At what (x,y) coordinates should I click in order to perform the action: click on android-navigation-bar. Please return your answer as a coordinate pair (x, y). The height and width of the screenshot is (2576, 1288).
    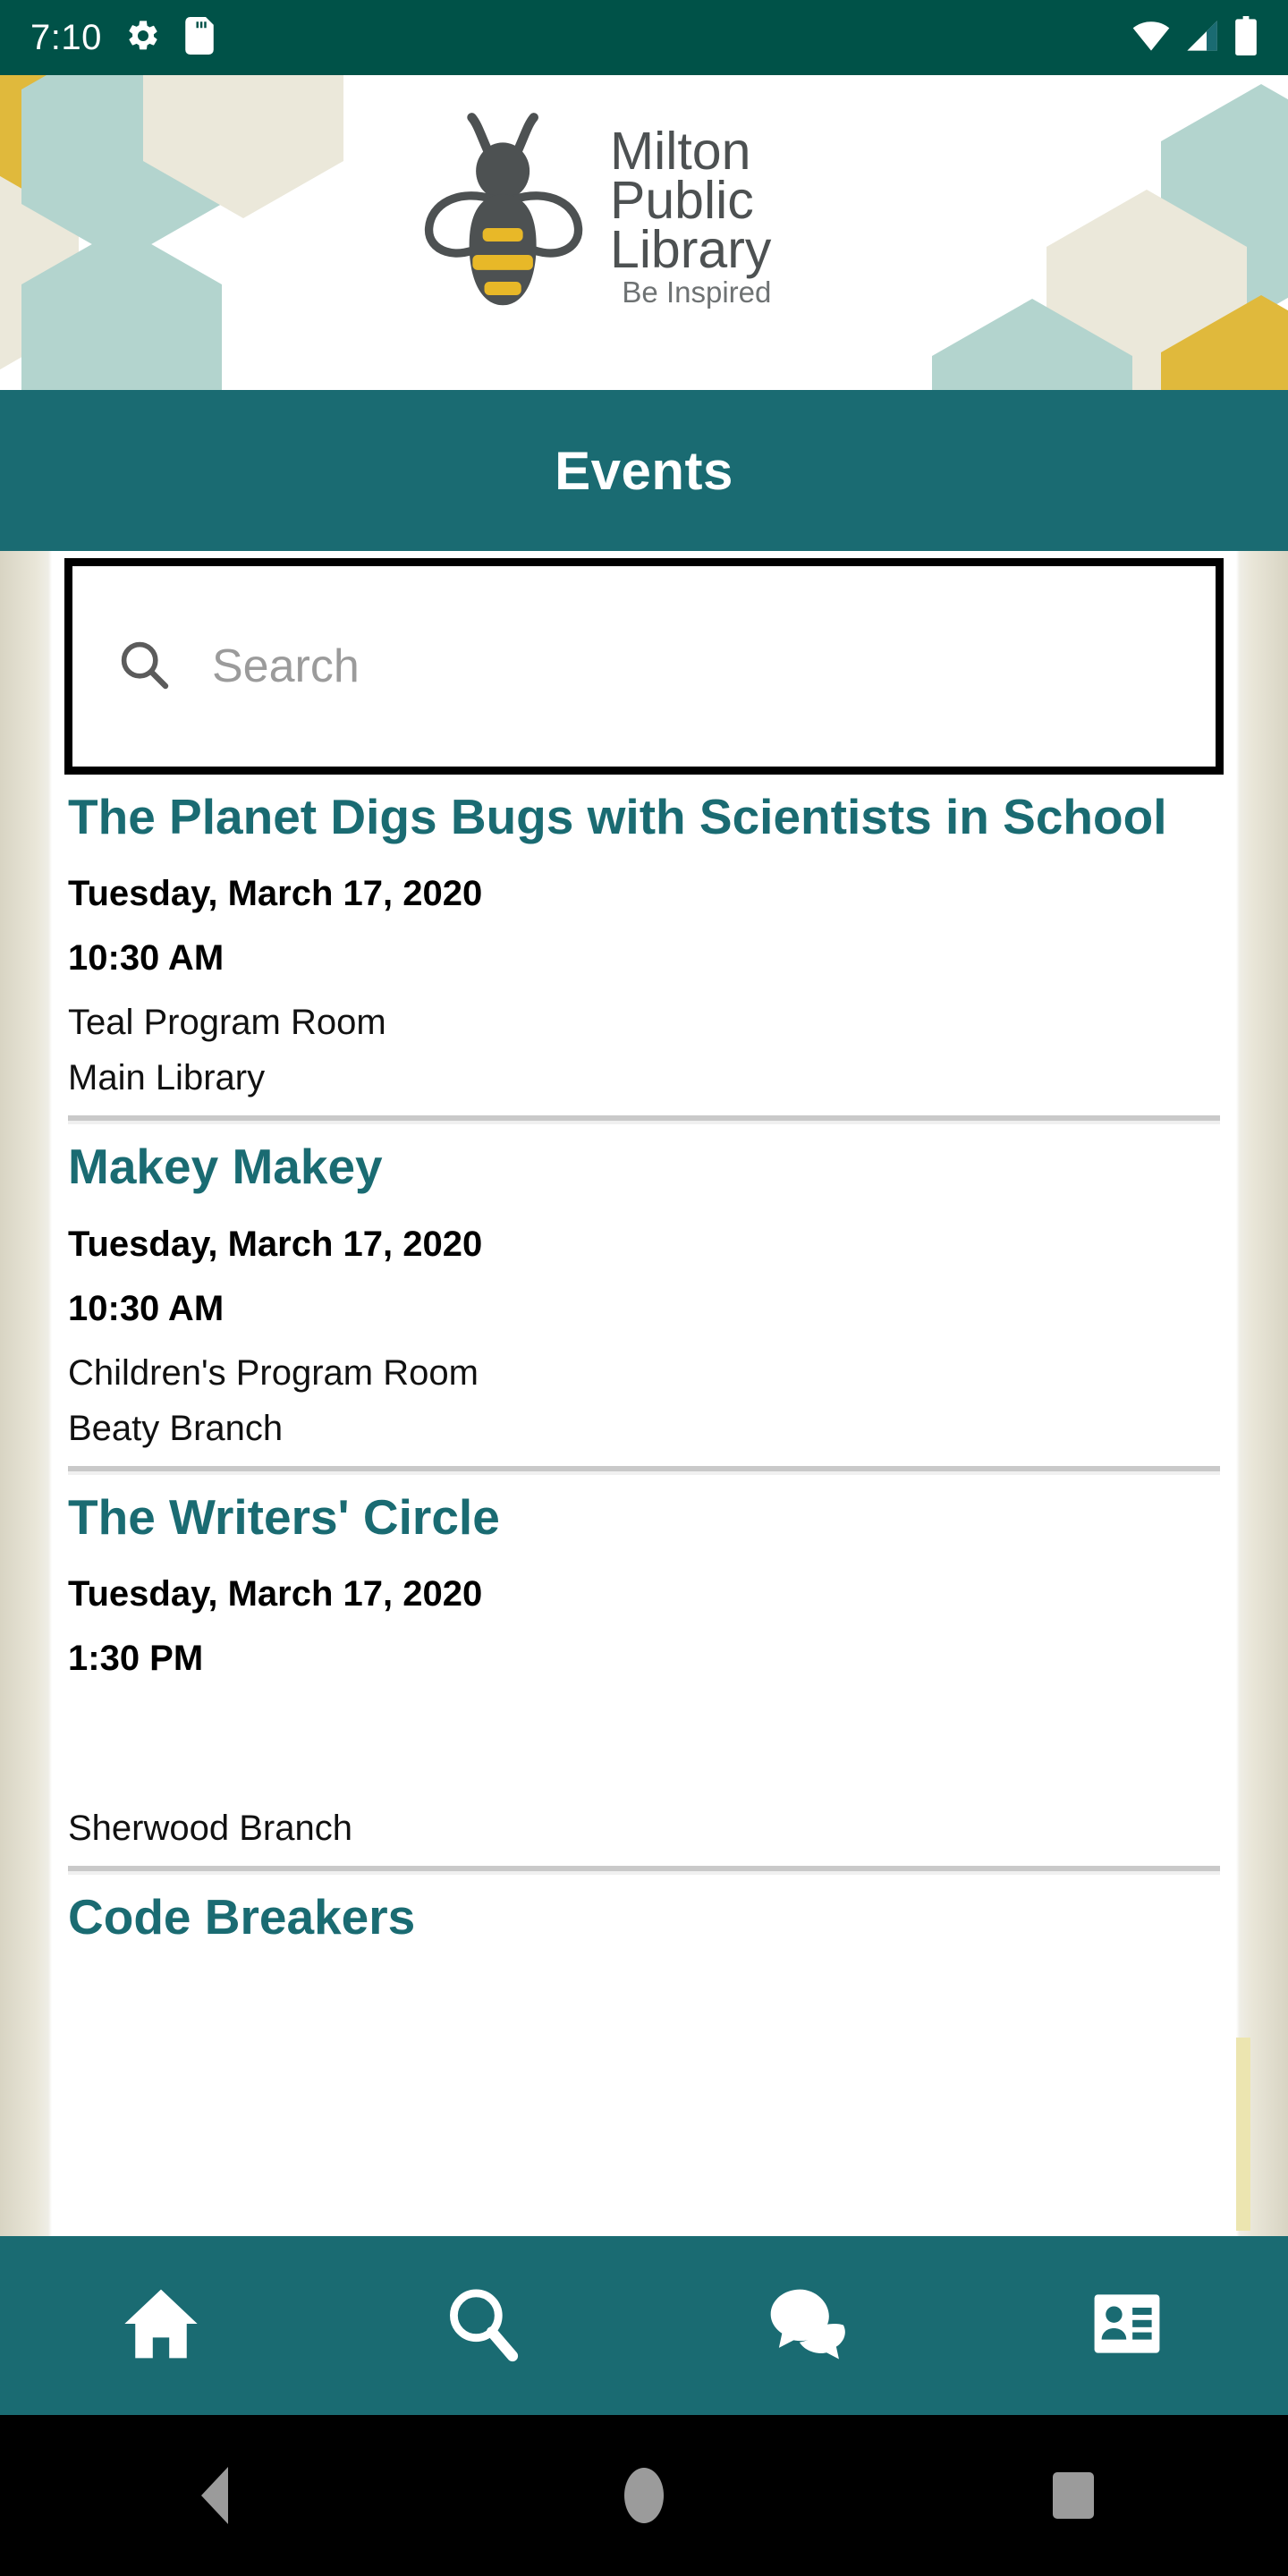
    Looking at the image, I should click on (644, 2495).